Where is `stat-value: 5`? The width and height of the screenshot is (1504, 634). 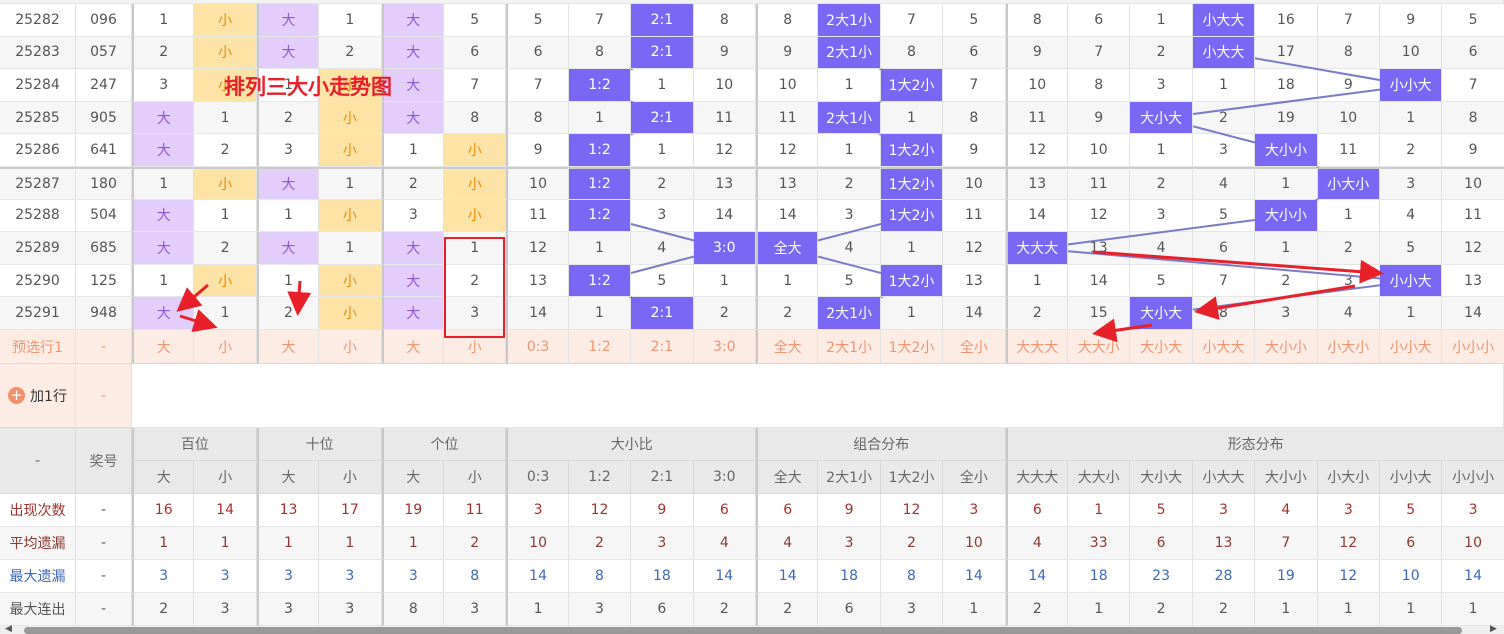 stat-value: 5 is located at coordinates (1161, 510).